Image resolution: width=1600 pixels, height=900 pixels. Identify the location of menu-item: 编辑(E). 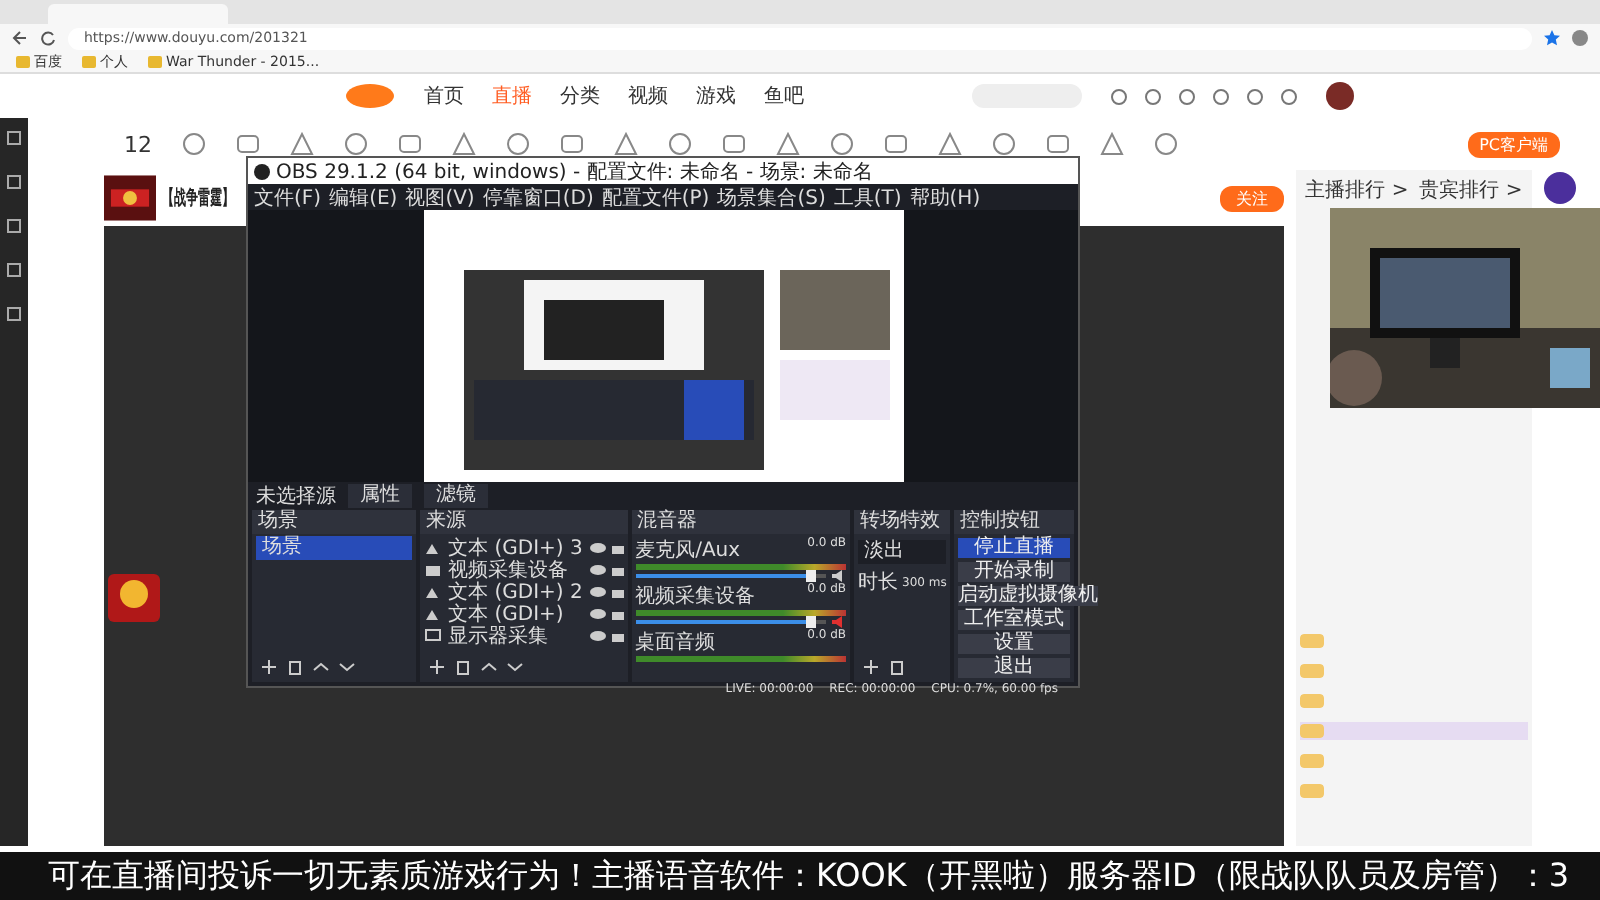
(363, 197).